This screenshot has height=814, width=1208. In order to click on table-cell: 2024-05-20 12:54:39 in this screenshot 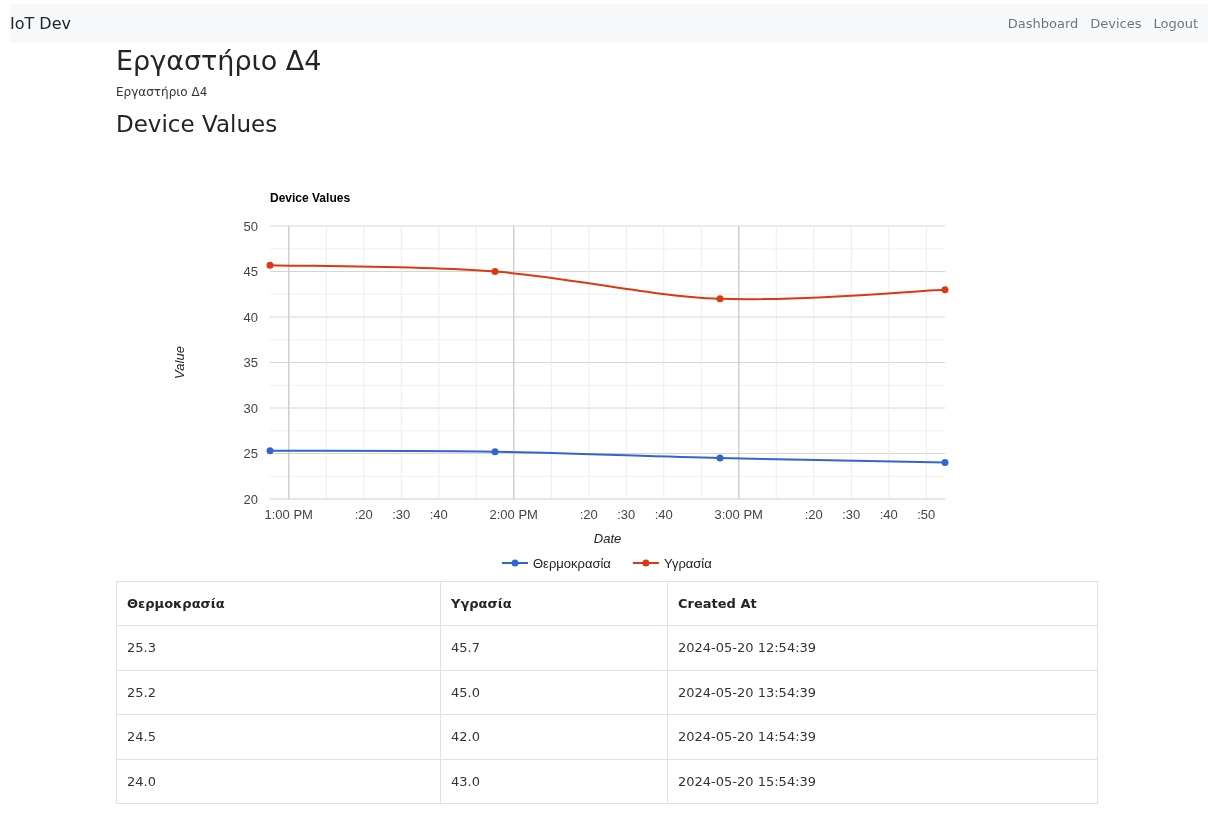, I will do `click(882, 648)`.